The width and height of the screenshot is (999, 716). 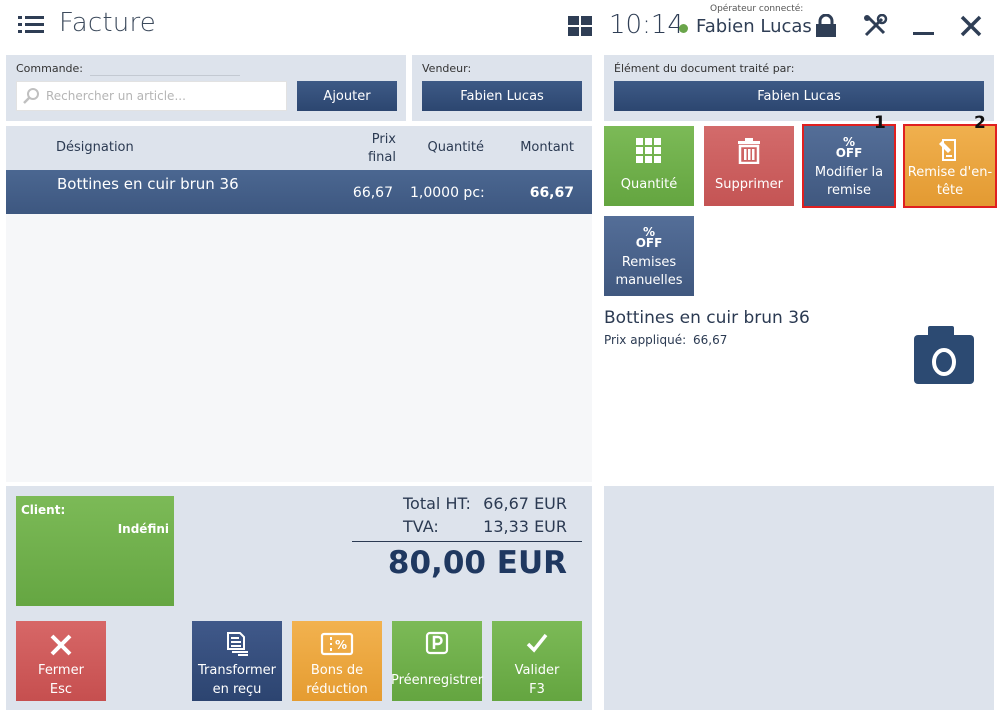 I want to click on receipt-icon, so click(x=237, y=644).